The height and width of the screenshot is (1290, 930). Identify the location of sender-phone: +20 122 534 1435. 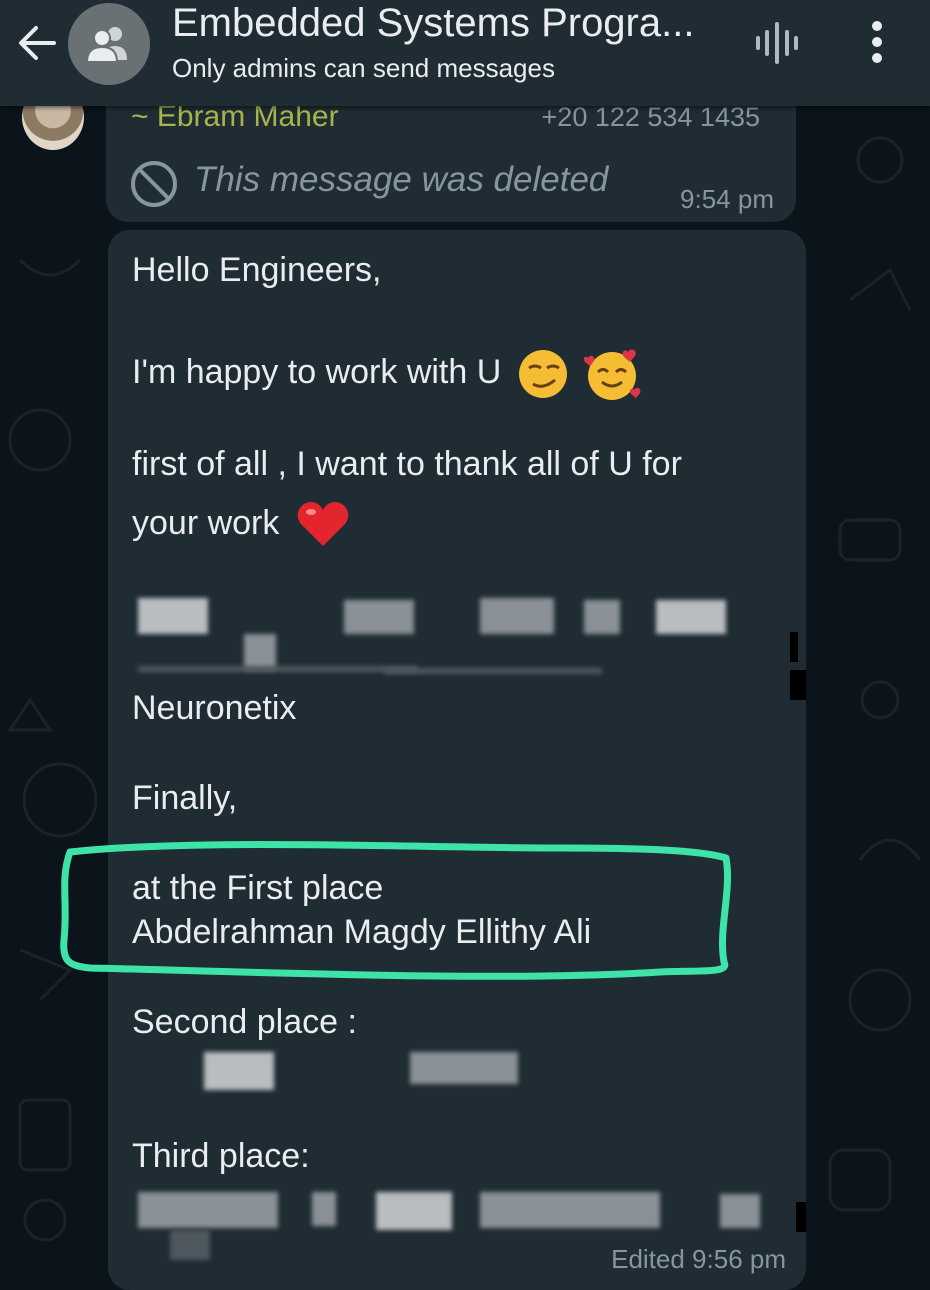
(650, 117).